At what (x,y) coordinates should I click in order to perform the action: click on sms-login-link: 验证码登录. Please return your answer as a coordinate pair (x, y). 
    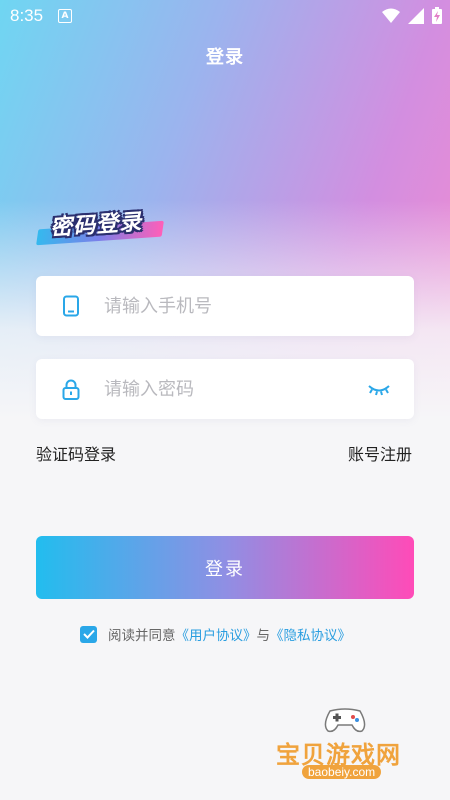
    Looking at the image, I should click on (76, 453).